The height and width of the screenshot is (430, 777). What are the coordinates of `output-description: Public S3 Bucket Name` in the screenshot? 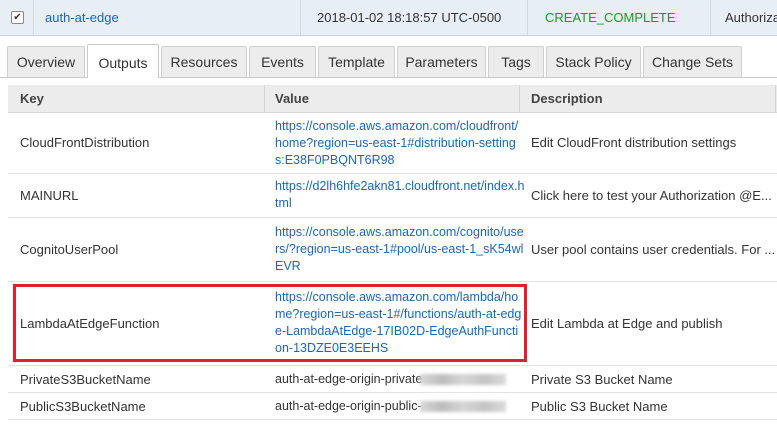 It's located at (599, 406).